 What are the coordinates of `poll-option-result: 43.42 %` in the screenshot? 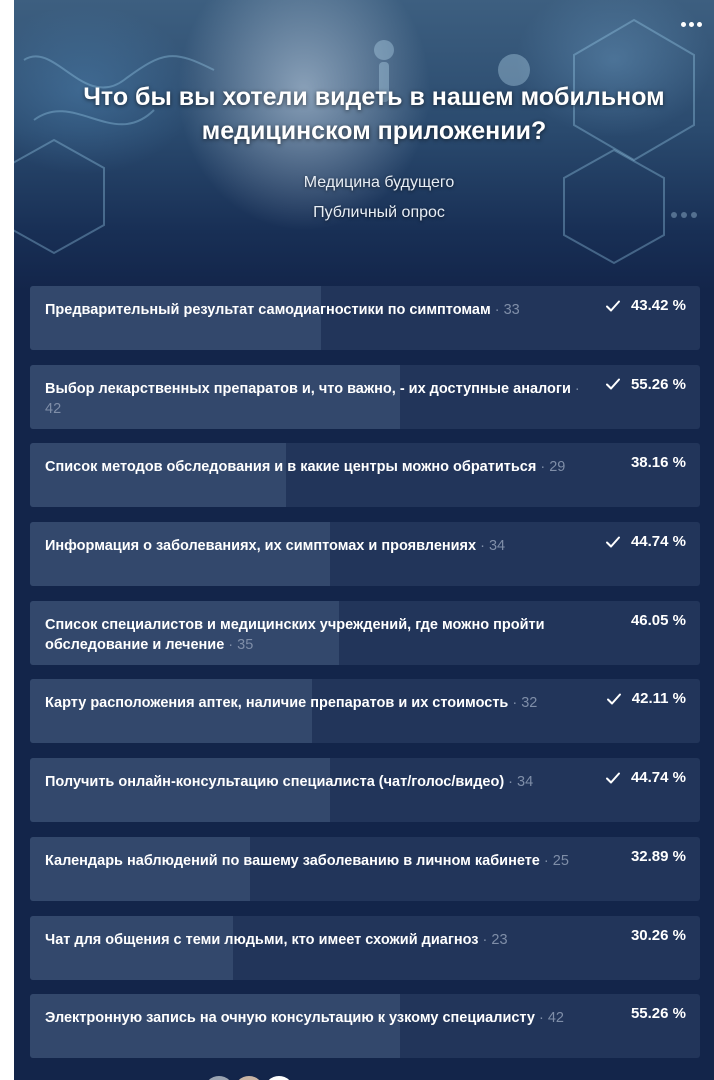 It's located at (645, 305).